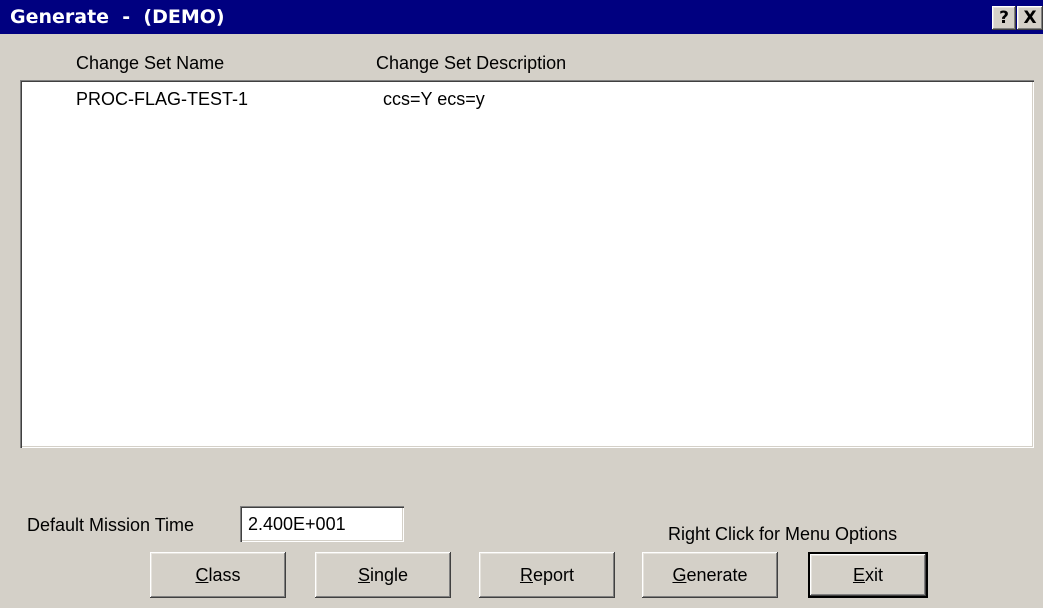 Image resolution: width=1043 pixels, height=608 pixels. Describe the element at coordinates (224, 575) in the screenshot. I see `class-button-label: lass` at that location.